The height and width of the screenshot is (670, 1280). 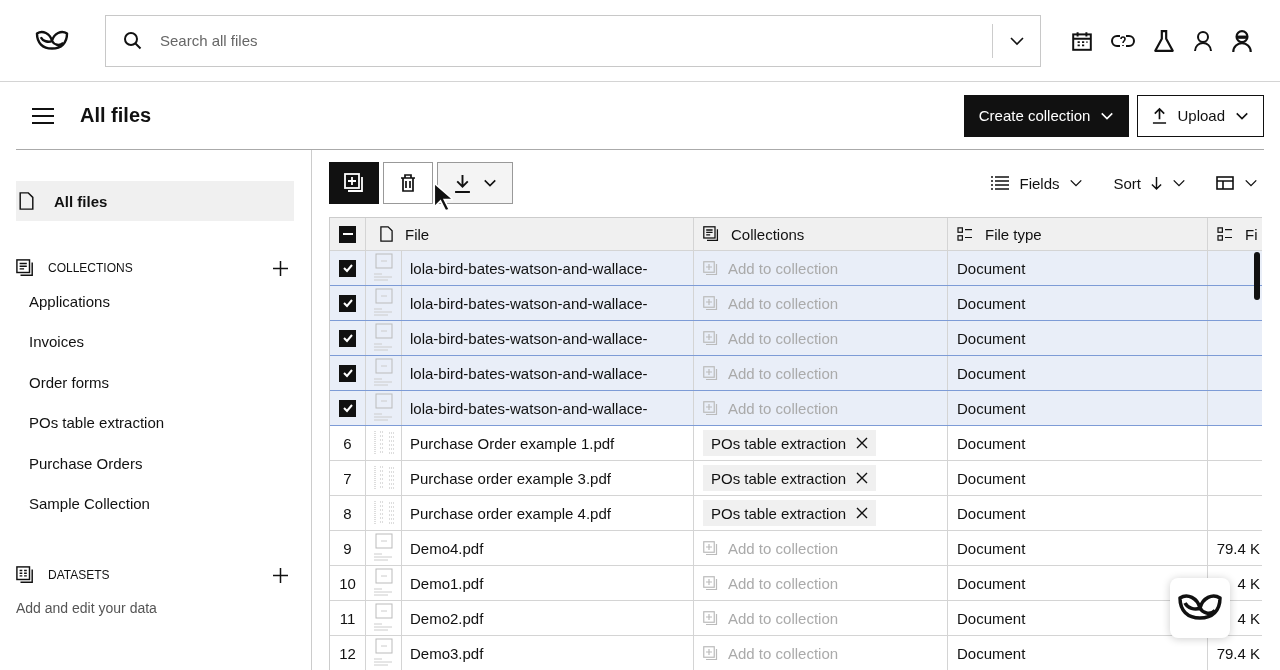 What do you see at coordinates (1242, 40) in the screenshot?
I see `avatar-icon` at bounding box center [1242, 40].